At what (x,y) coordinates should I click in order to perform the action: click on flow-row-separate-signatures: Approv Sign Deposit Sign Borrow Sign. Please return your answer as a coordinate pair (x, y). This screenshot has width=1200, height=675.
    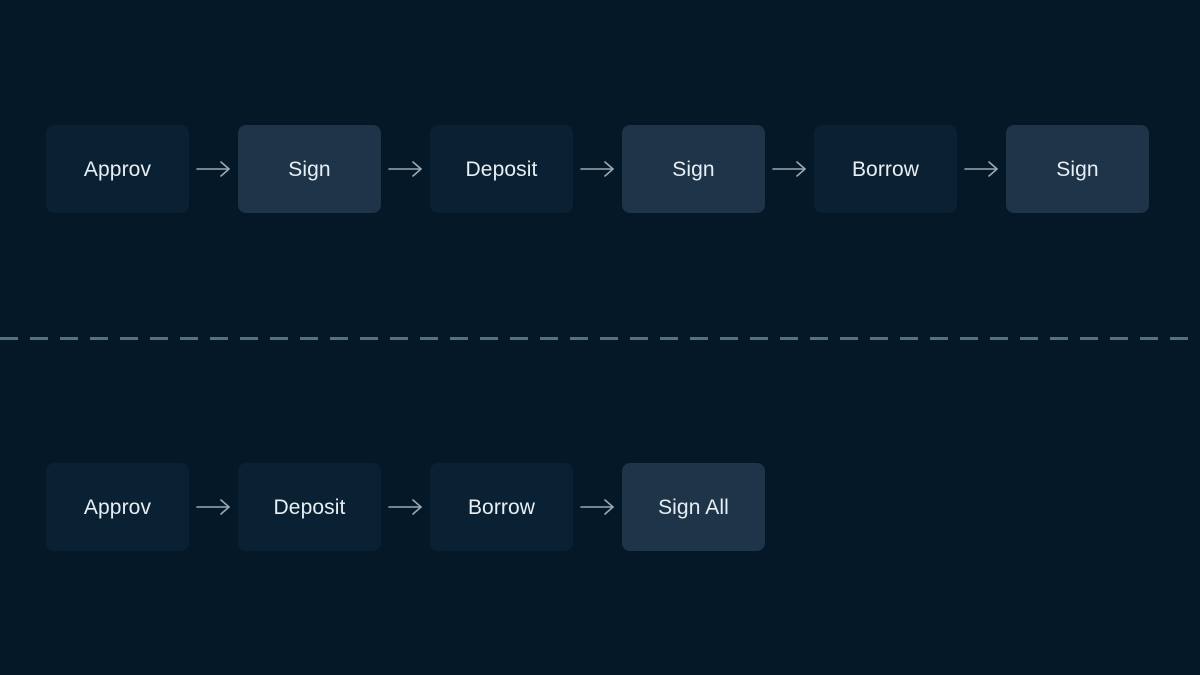
    Looking at the image, I should click on (597, 169).